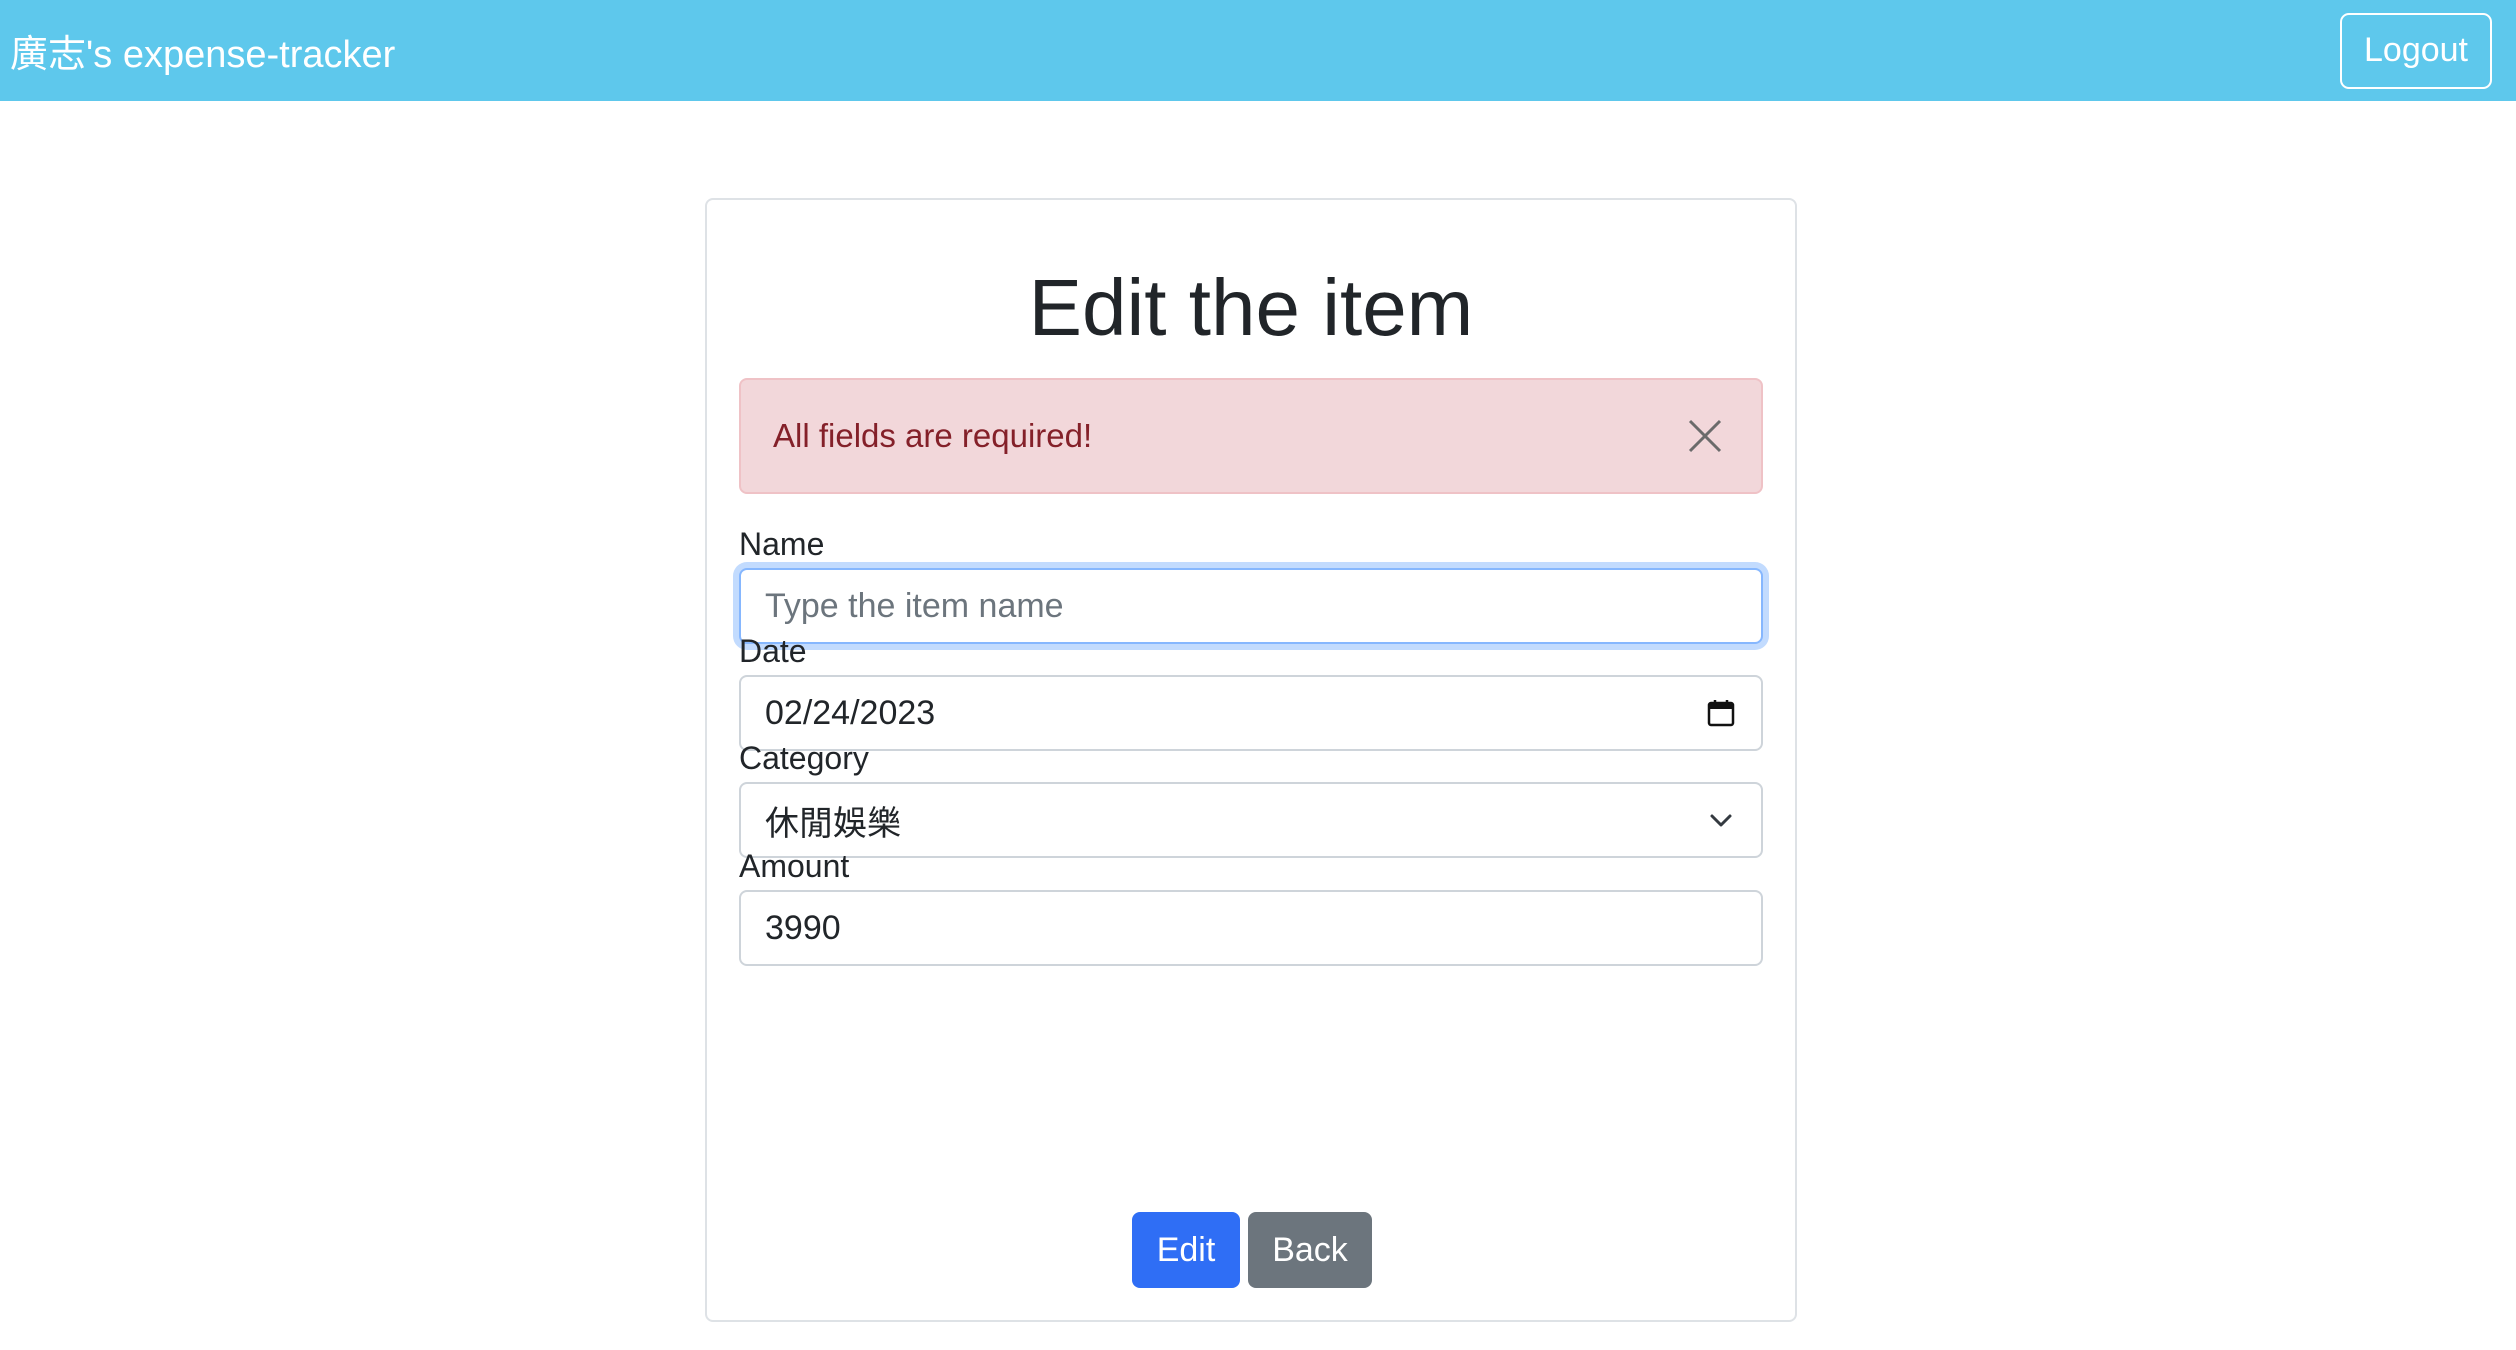  What do you see at coordinates (1251, 713) in the screenshot?
I see `date-input: 02/24/2023` at bounding box center [1251, 713].